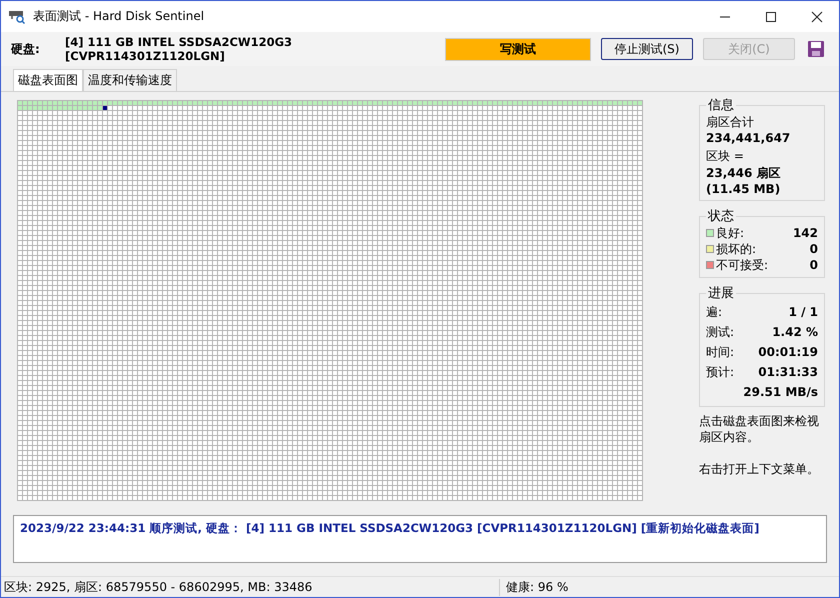 The height and width of the screenshot is (598, 840). I want to click on hint-text: 点击磁盘表面图来检视扇区内容。, so click(759, 429).